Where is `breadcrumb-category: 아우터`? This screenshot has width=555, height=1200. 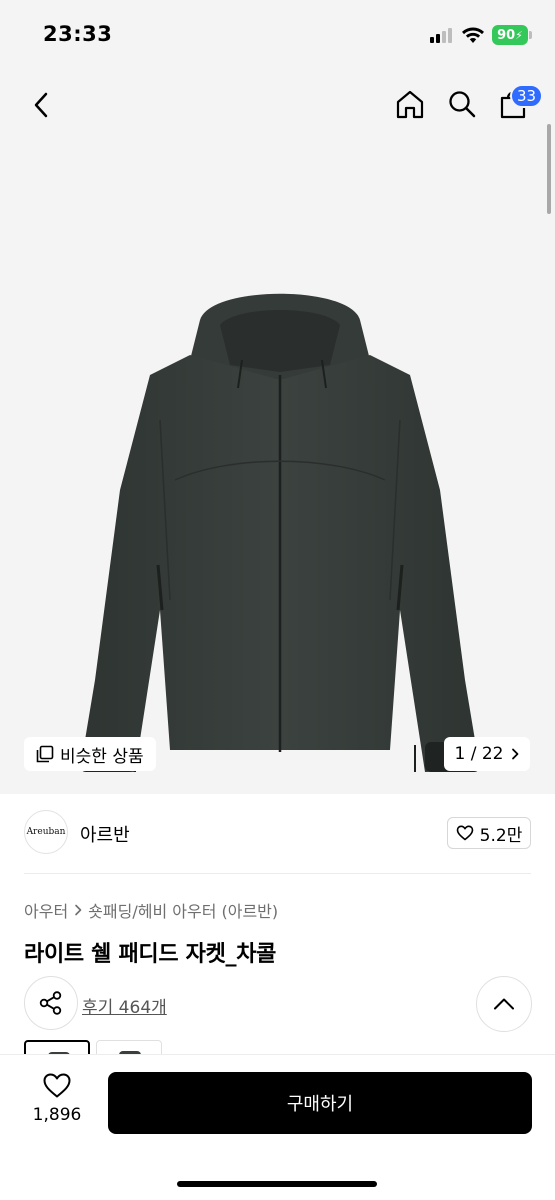 breadcrumb-category: 아우터 is located at coordinates (46, 910).